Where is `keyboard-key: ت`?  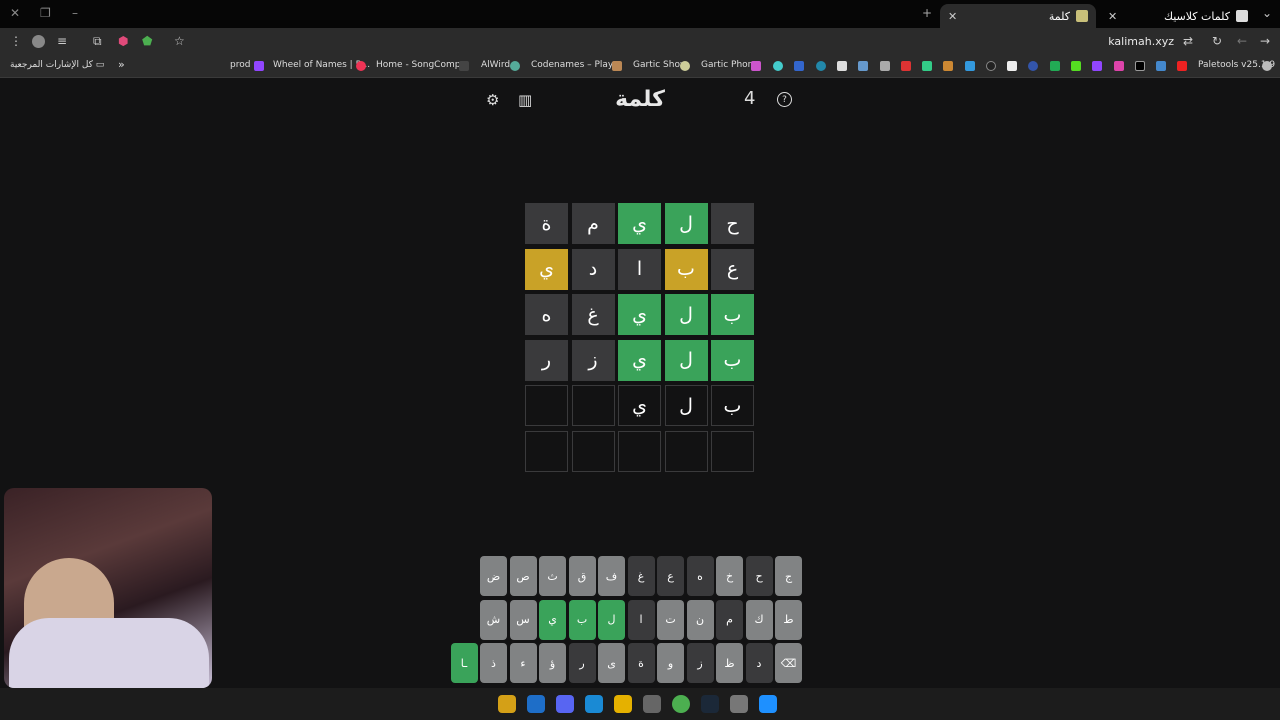
keyboard-key: ت is located at coordinates (670, 619).